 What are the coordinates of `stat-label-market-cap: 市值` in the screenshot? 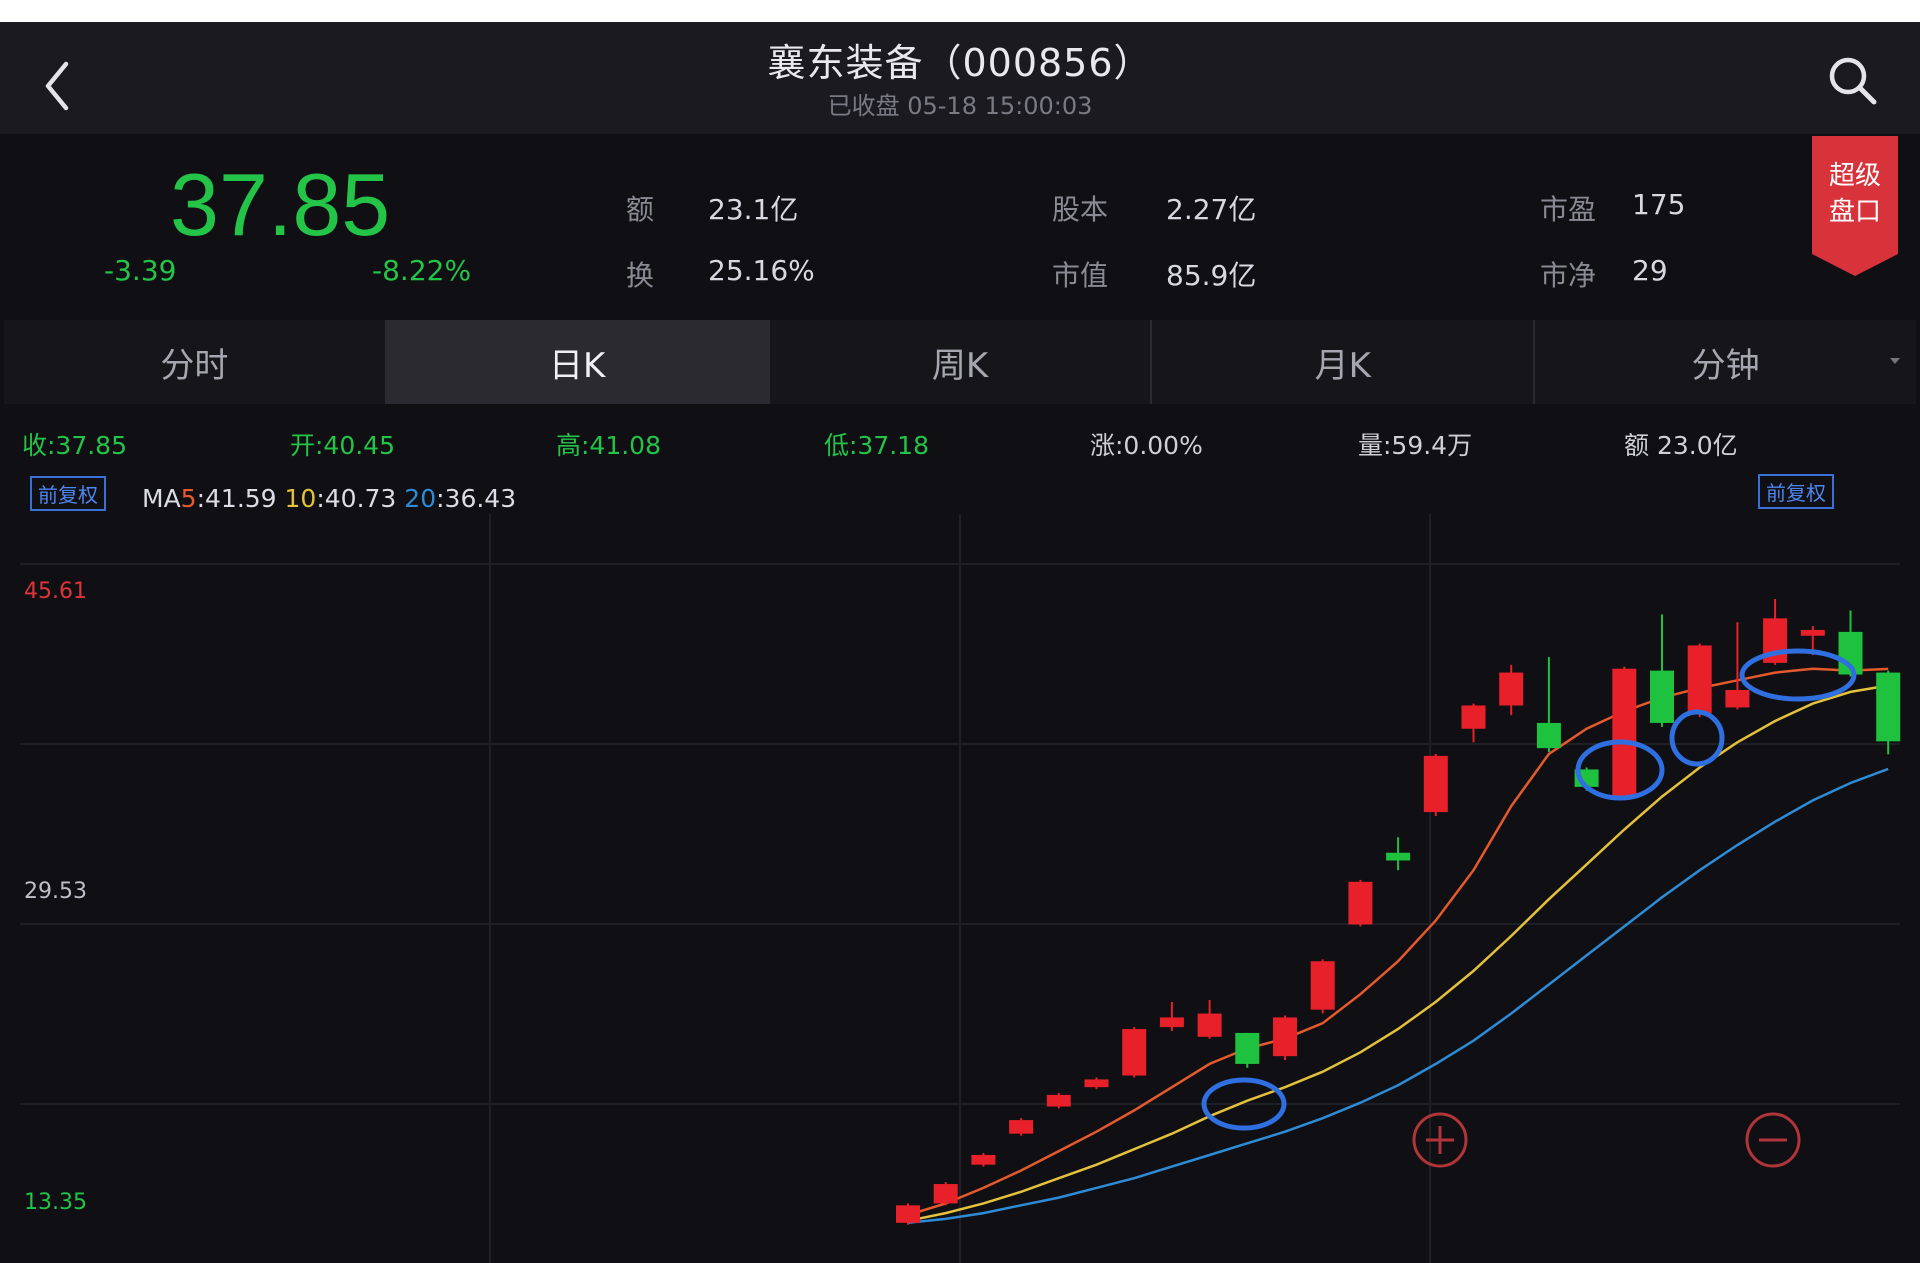 It's located at (1080, 275).